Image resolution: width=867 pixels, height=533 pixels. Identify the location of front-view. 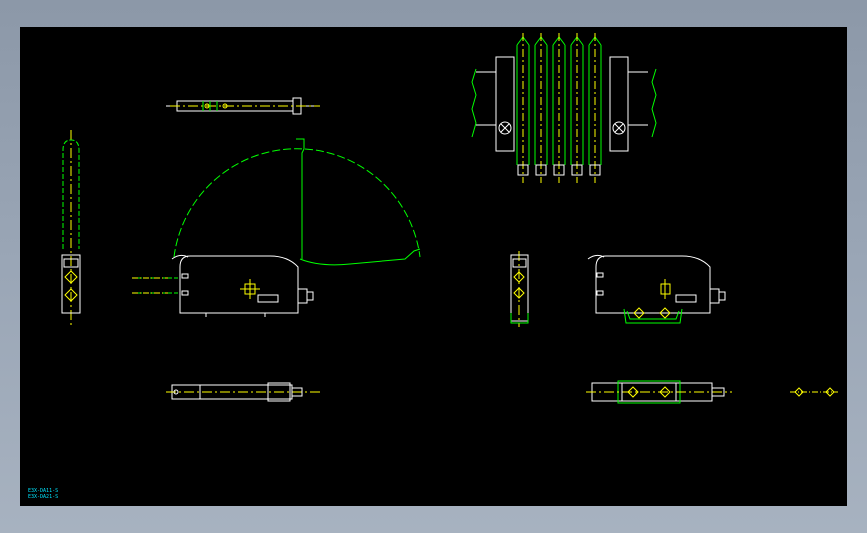
(276, 227).